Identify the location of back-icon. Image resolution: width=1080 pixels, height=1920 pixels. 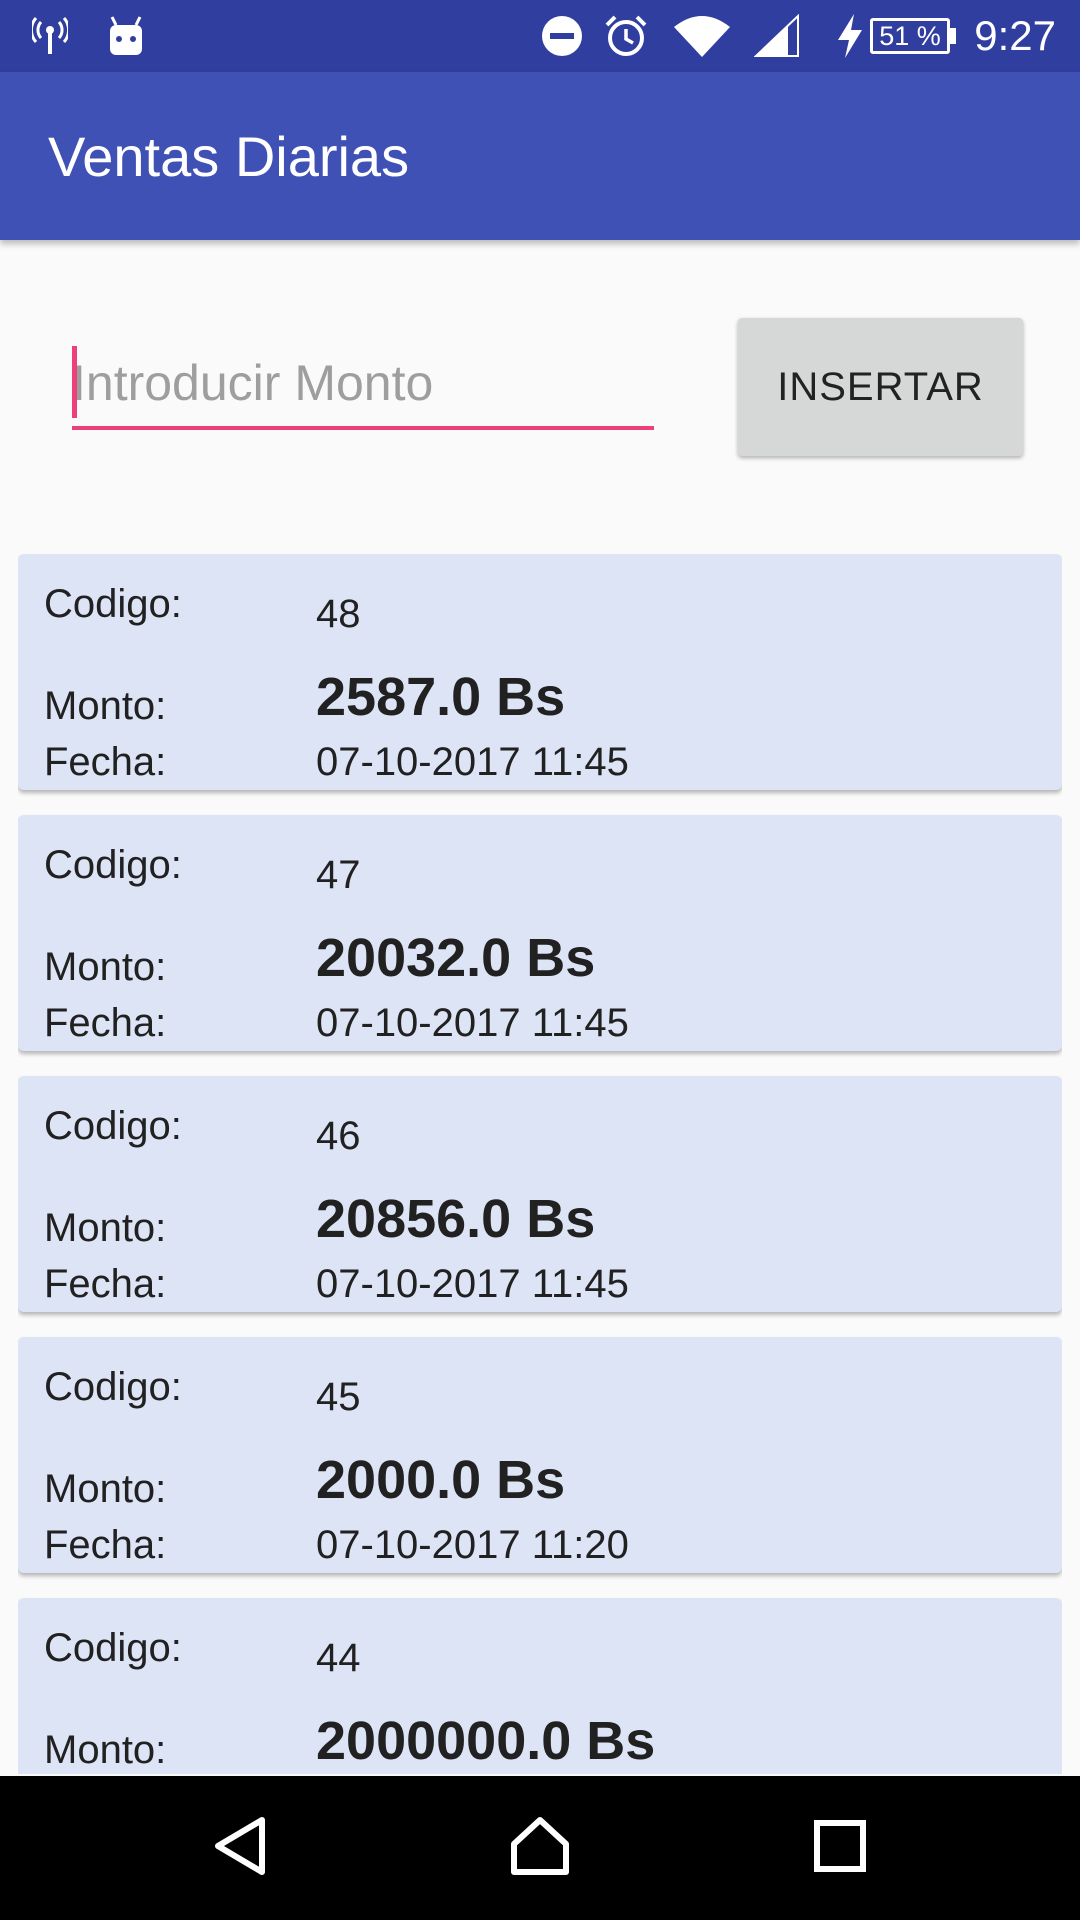
(240, 1848).